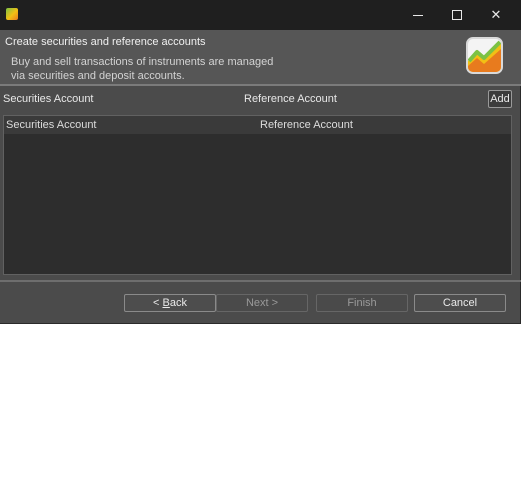 Image resolution: width=523 pixels, height=500 pixels. I want to click on maximize-icon, so click(457, 15).